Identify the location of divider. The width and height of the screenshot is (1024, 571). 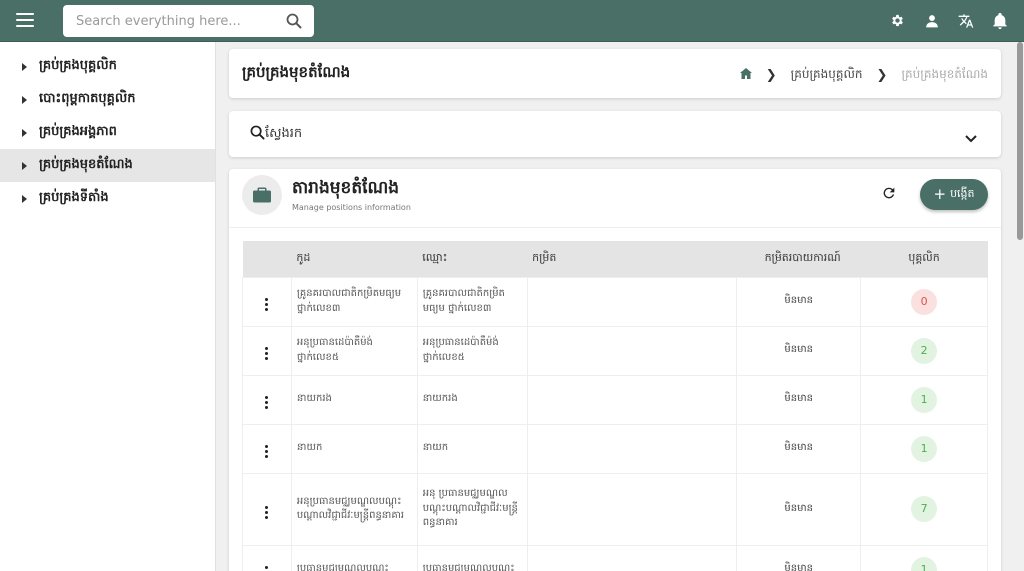
(615, 227).